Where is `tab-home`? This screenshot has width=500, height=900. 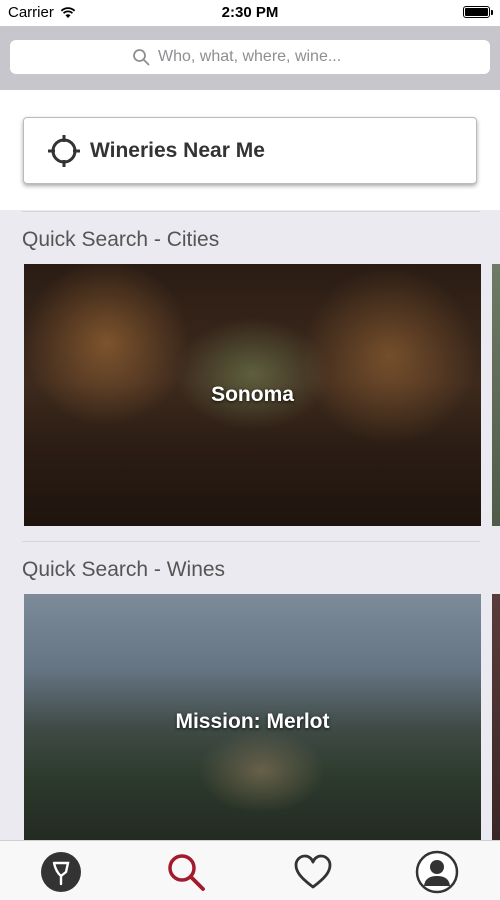 tab-home is located at coordinates (61, 872).